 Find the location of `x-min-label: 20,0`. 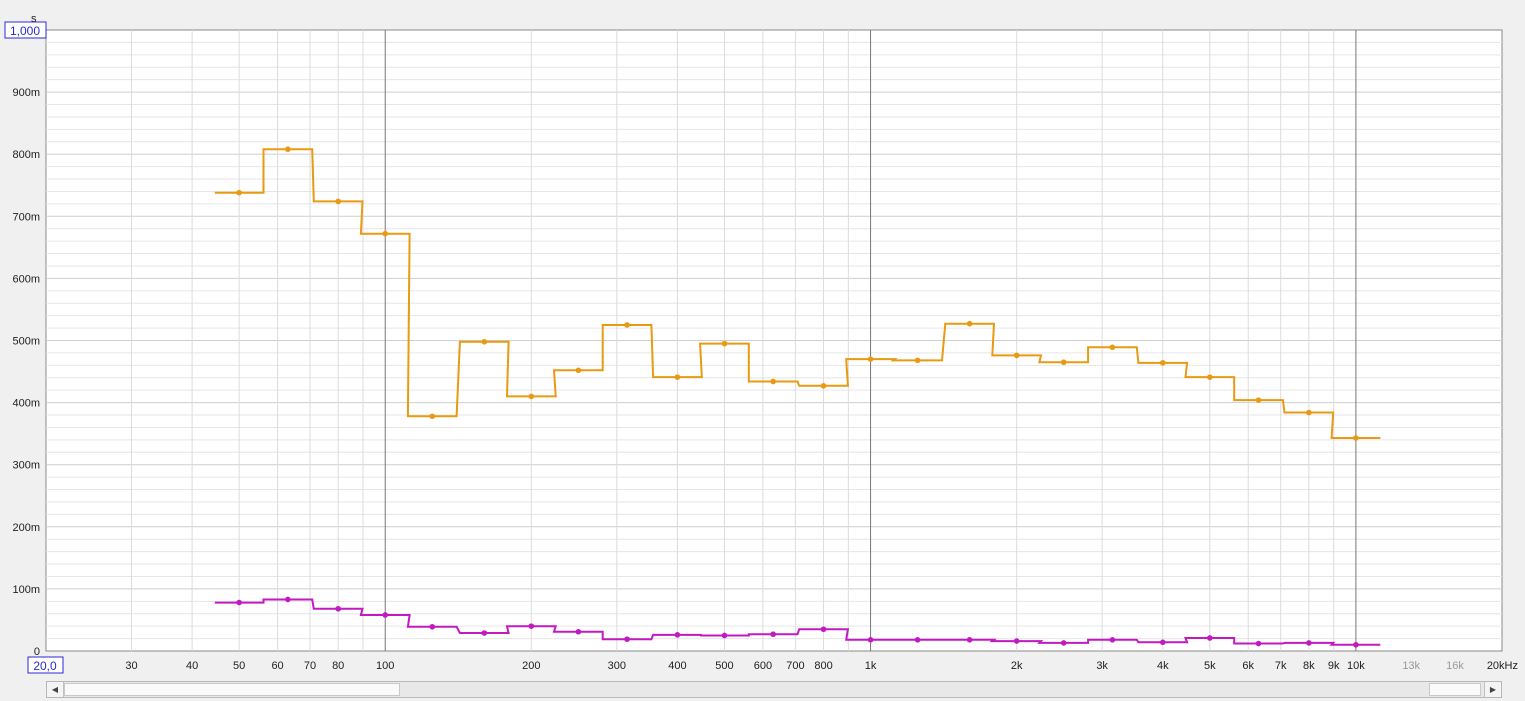

x-min-label: 20,0 is located at coordinates (45, 666).